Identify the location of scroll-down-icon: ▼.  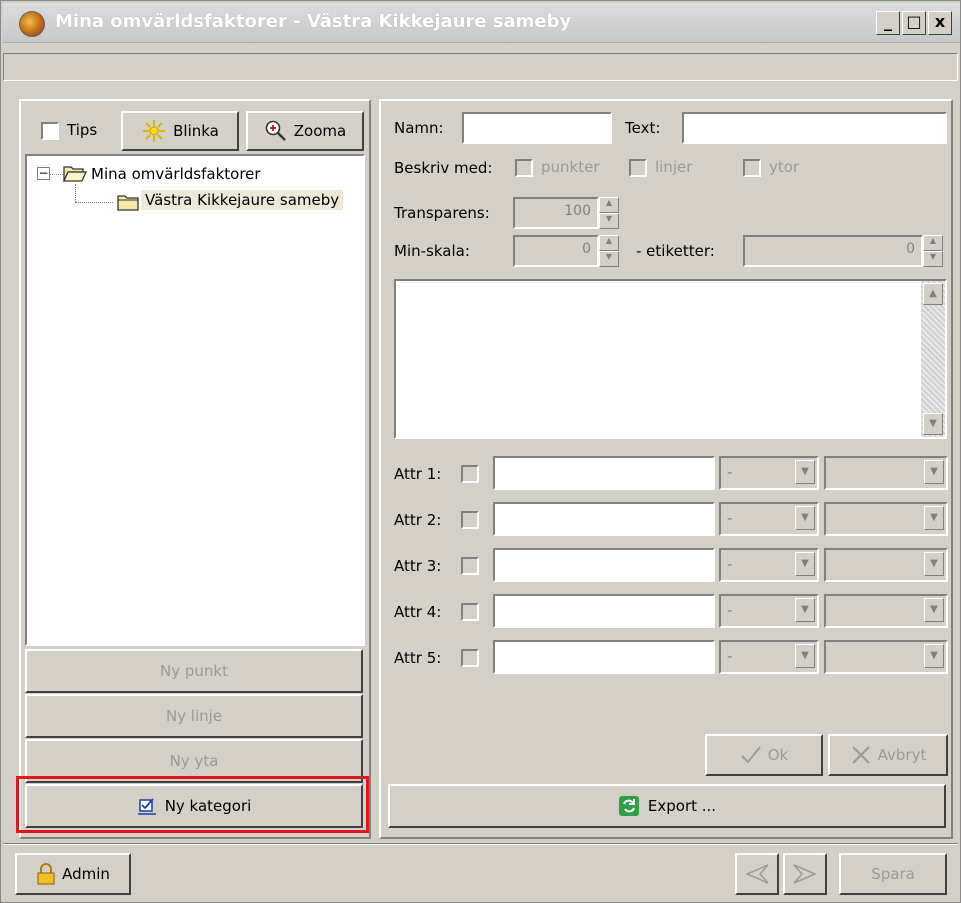
(933, 424).